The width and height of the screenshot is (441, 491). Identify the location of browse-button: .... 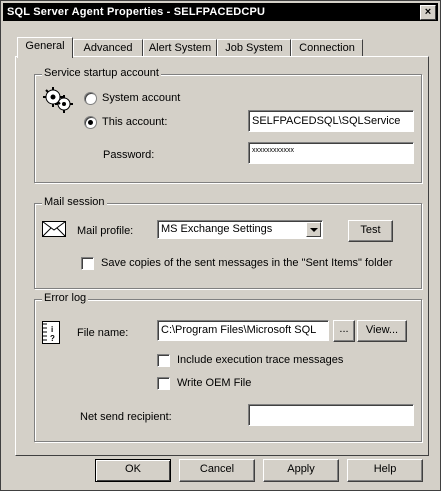
(344, 331).